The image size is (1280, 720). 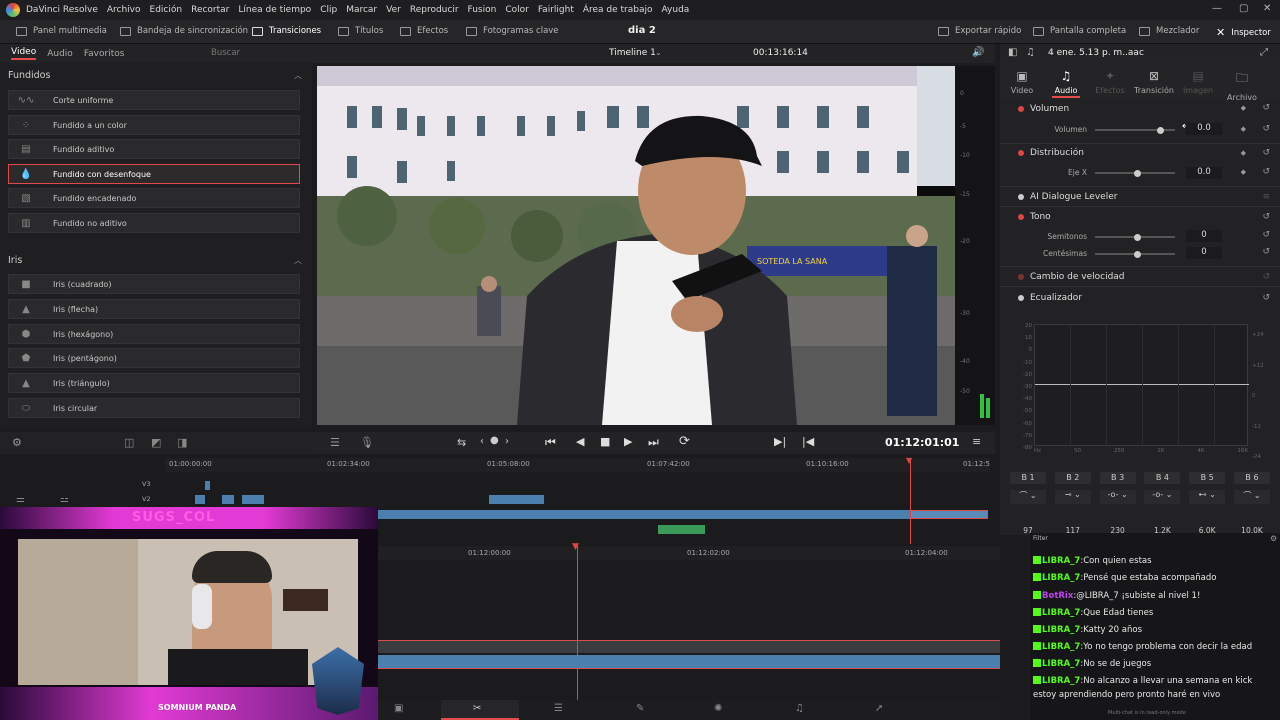 What do you see at coordinates (1204, 253) in the screenshot?
I see `cents-value: 0` at bounding box center [1204, 253].